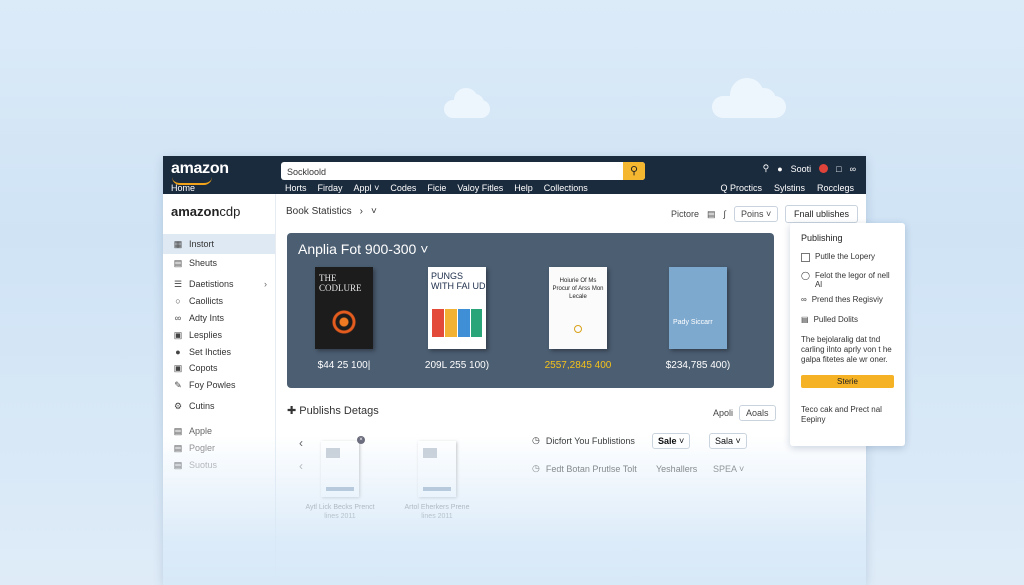  I want to click on book-cover: THE CODLURE, so click(344, 308).